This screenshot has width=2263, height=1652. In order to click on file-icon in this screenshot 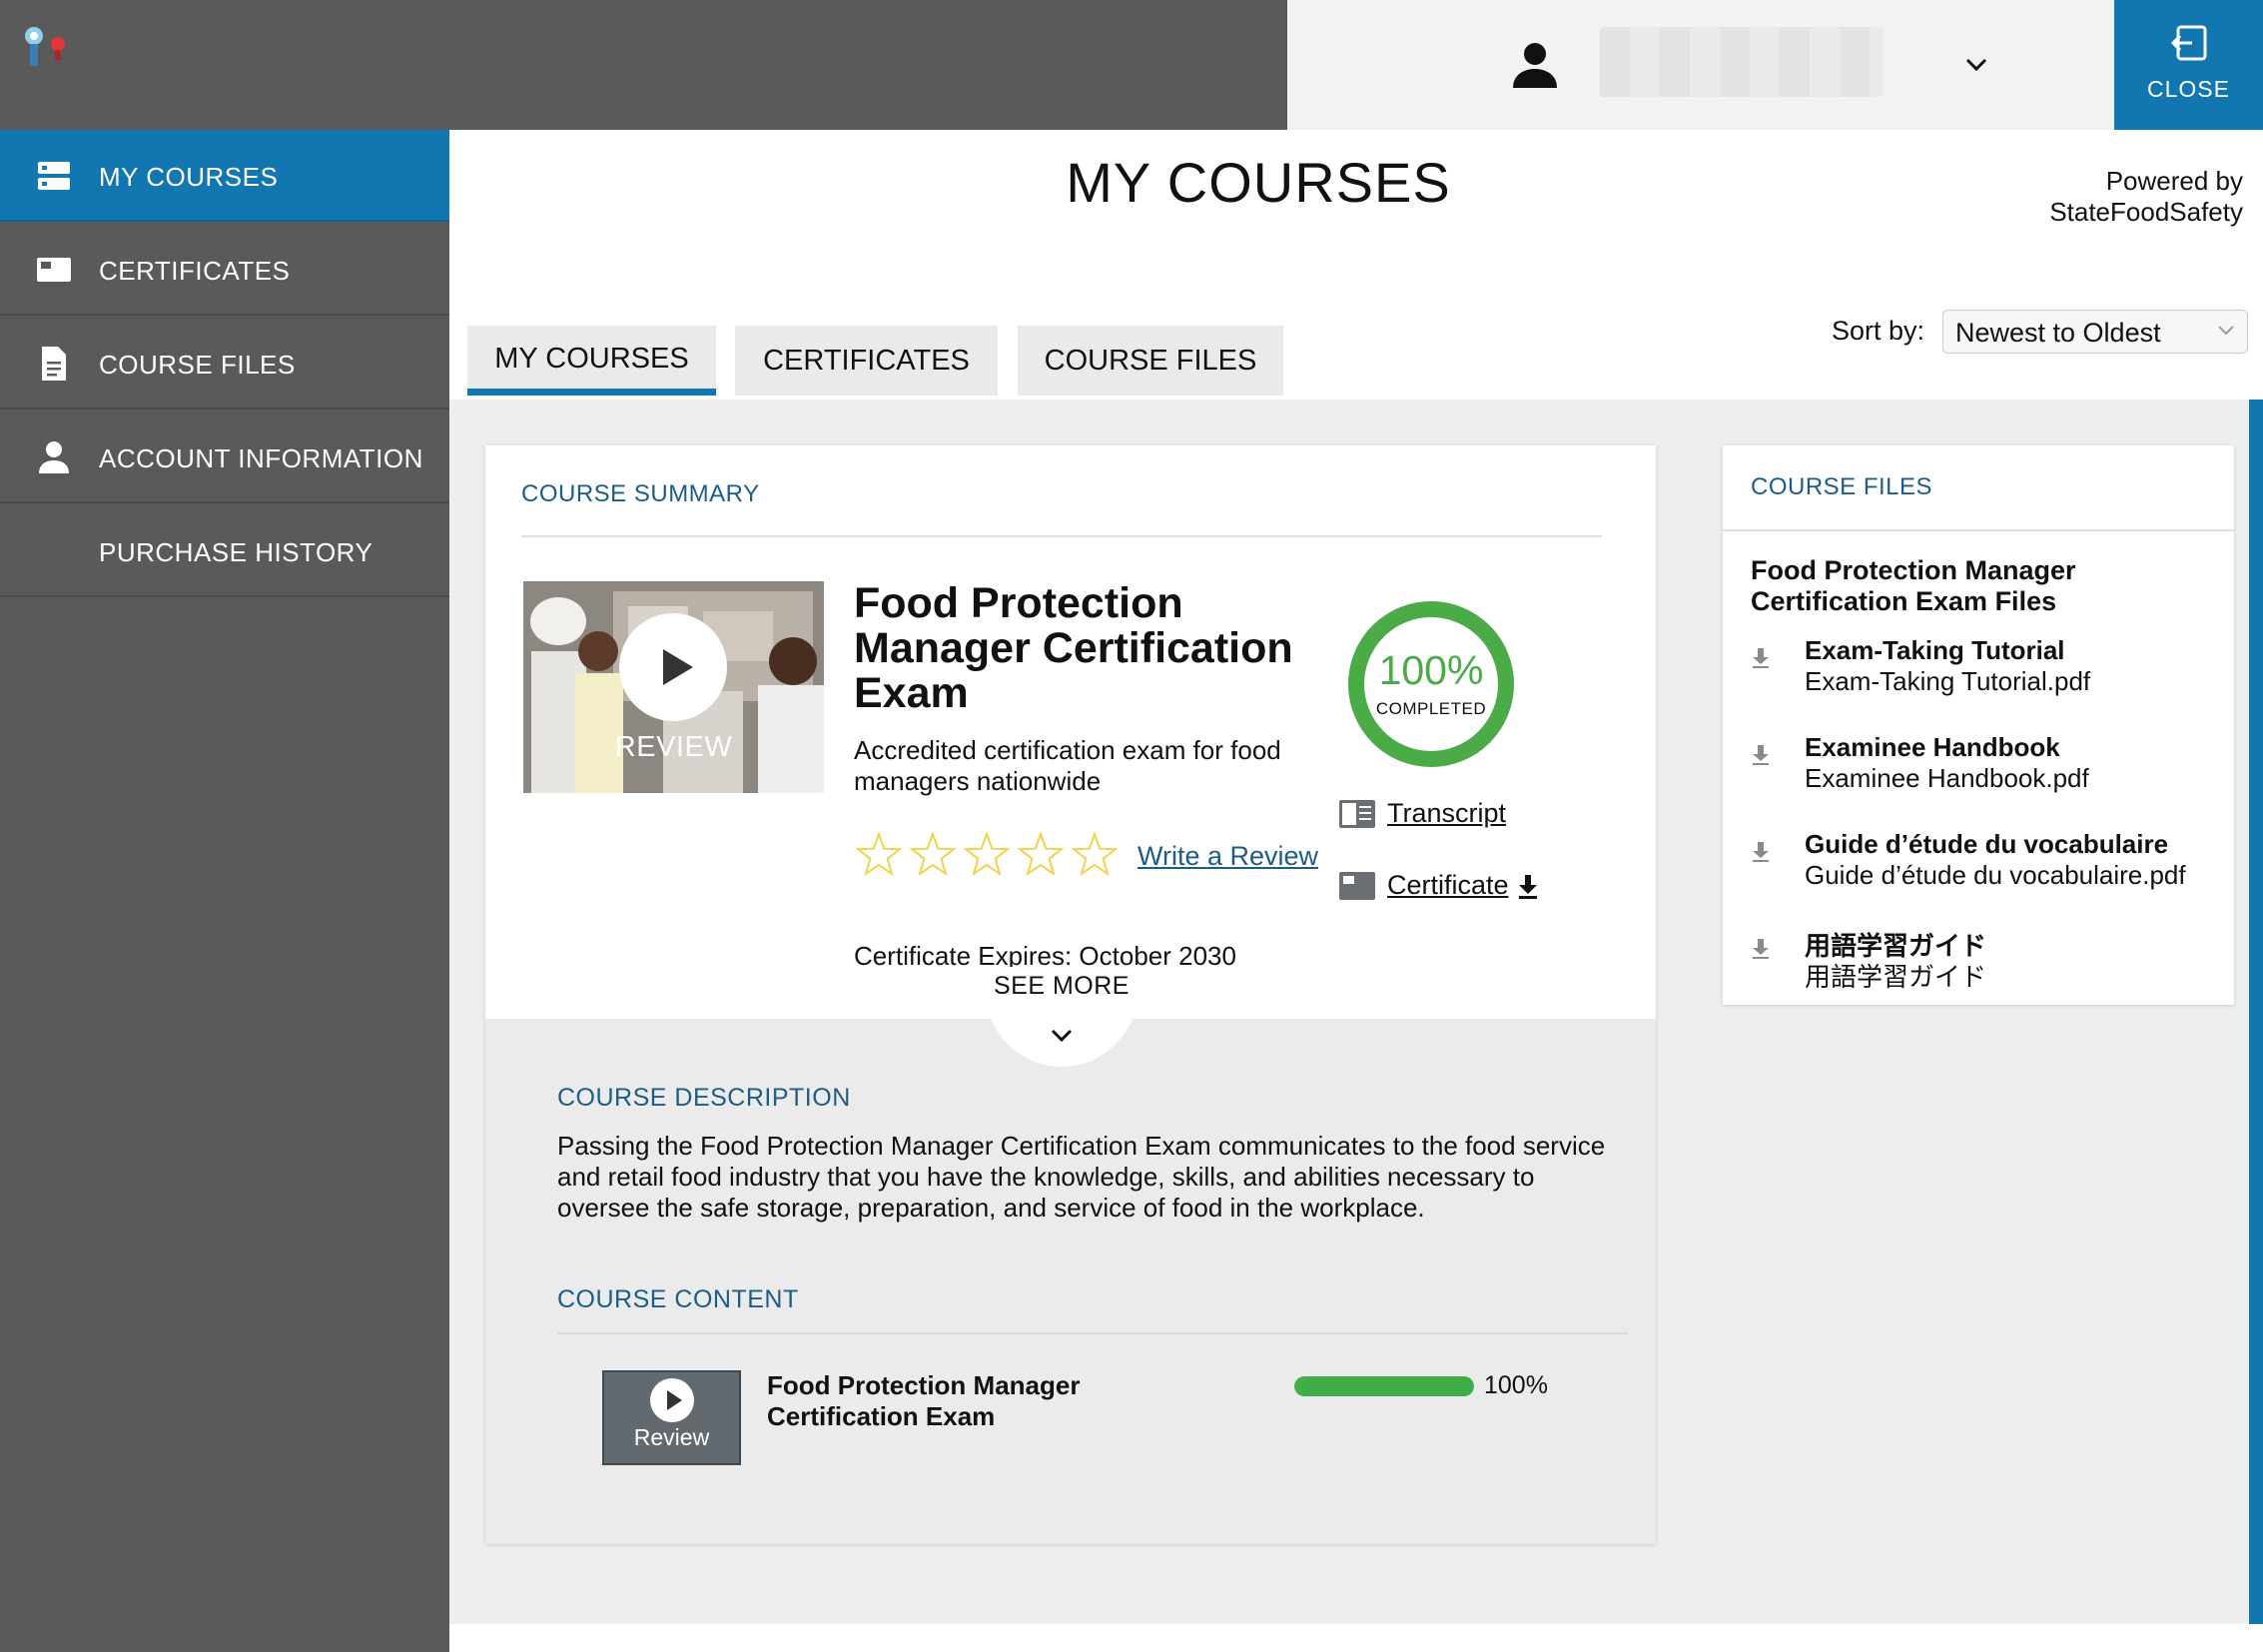, I will do `click(54, 364)`.